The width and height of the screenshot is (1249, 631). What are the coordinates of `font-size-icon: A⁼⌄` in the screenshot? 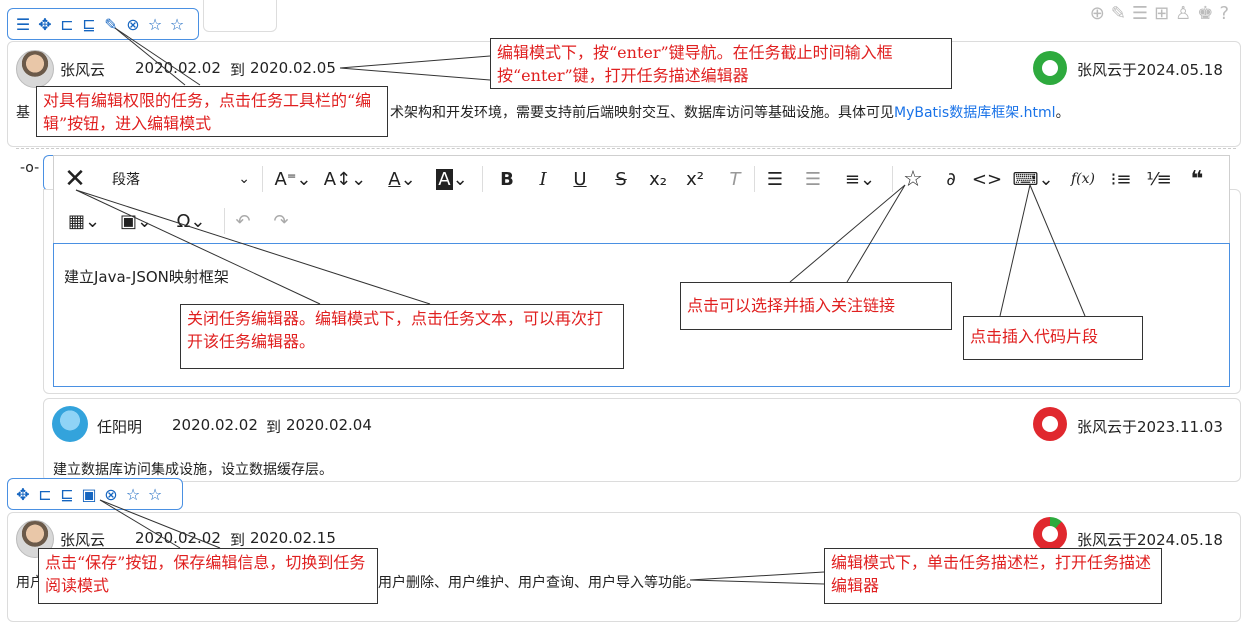 It's located at (293, 179).